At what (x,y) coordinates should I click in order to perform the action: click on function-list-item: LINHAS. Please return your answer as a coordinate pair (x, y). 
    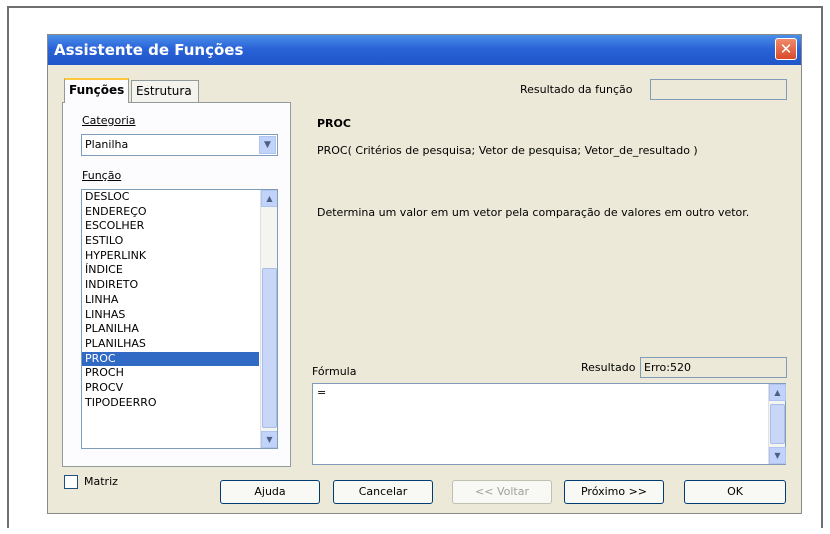
    Looking at the image, I should click on (179, 315).